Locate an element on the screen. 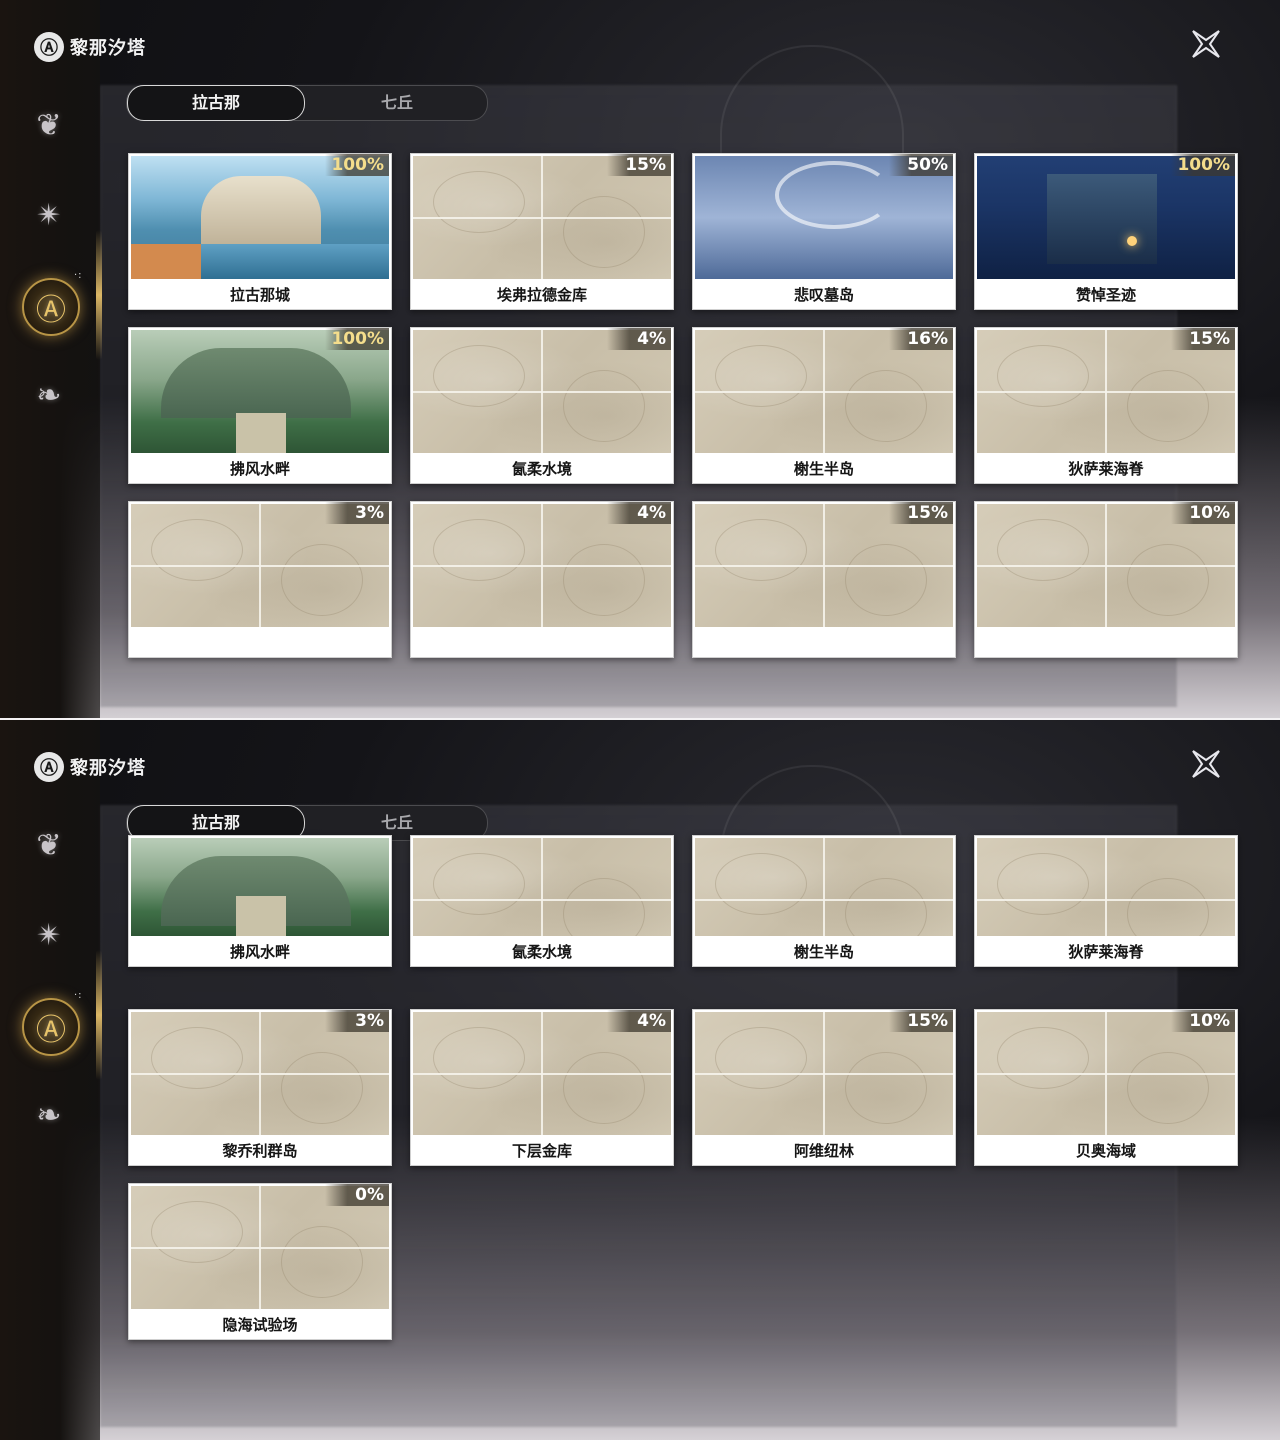 This screenshot has height=1440, width=1280. location-card: 10% 贝奥海域 is located at coordinates (1106, 1087).